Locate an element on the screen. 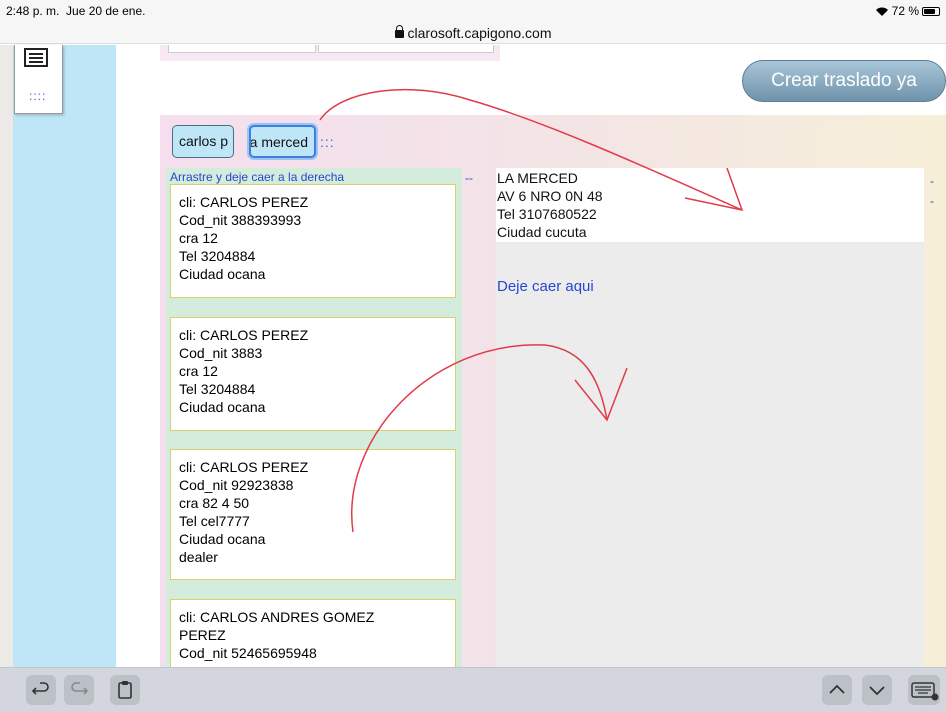 This screenshot has height=712, width=946. address-bar: clarosoft.capigono.com is located at coordinates (473, 33).